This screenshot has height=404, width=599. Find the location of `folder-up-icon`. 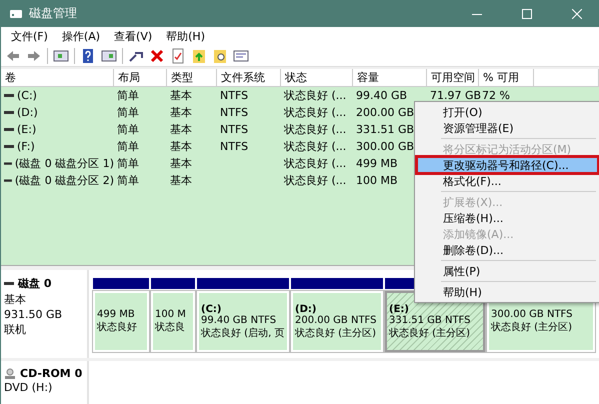

folder-up-icon is located at coordinates (199, 56).